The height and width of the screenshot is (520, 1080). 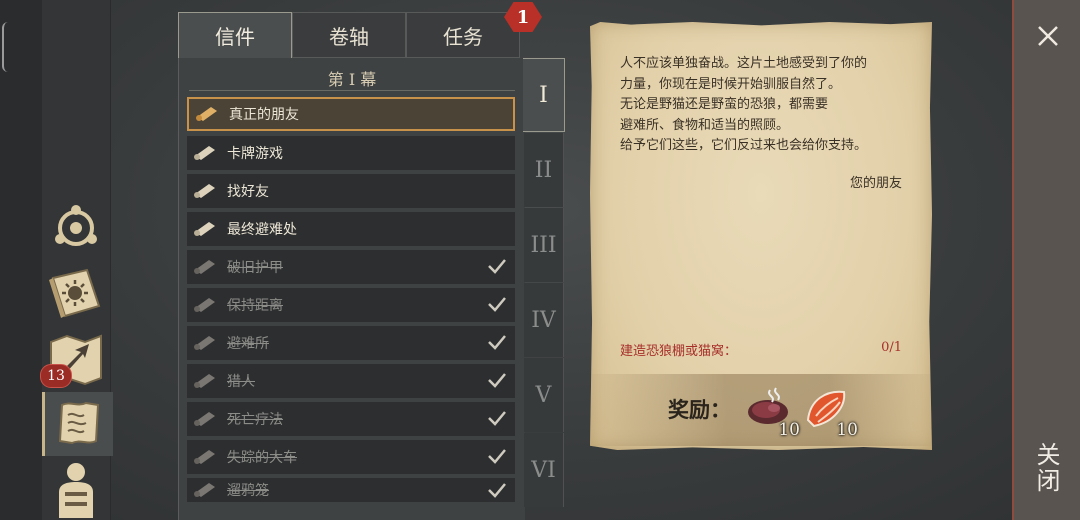 What do you see at coordinates (56, 376) in the screenshot?
I see `map-notification-badge: 13` at bounding box center [56, 376].